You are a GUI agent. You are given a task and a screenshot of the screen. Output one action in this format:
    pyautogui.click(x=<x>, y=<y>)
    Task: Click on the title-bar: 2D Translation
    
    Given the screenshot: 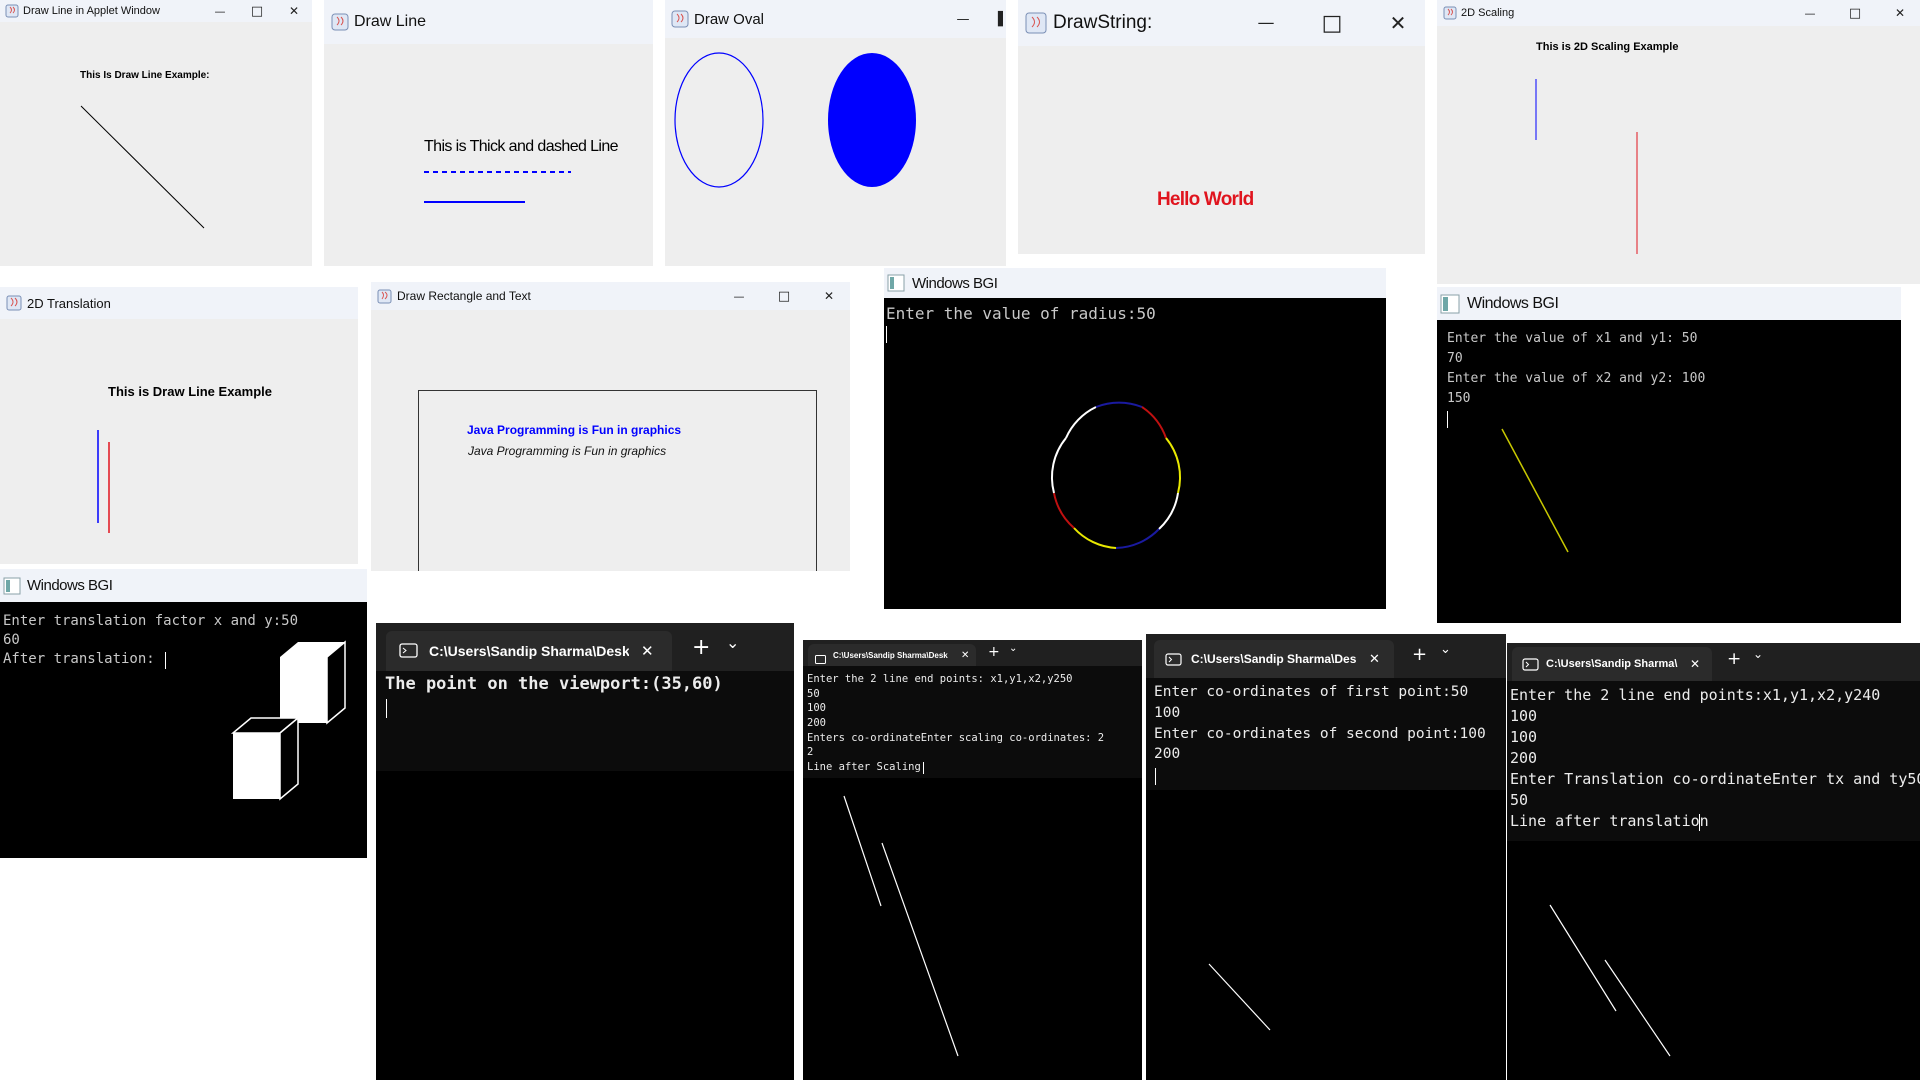 What is the action you would take?
    pyautogui.click(x=179, y=303)
    